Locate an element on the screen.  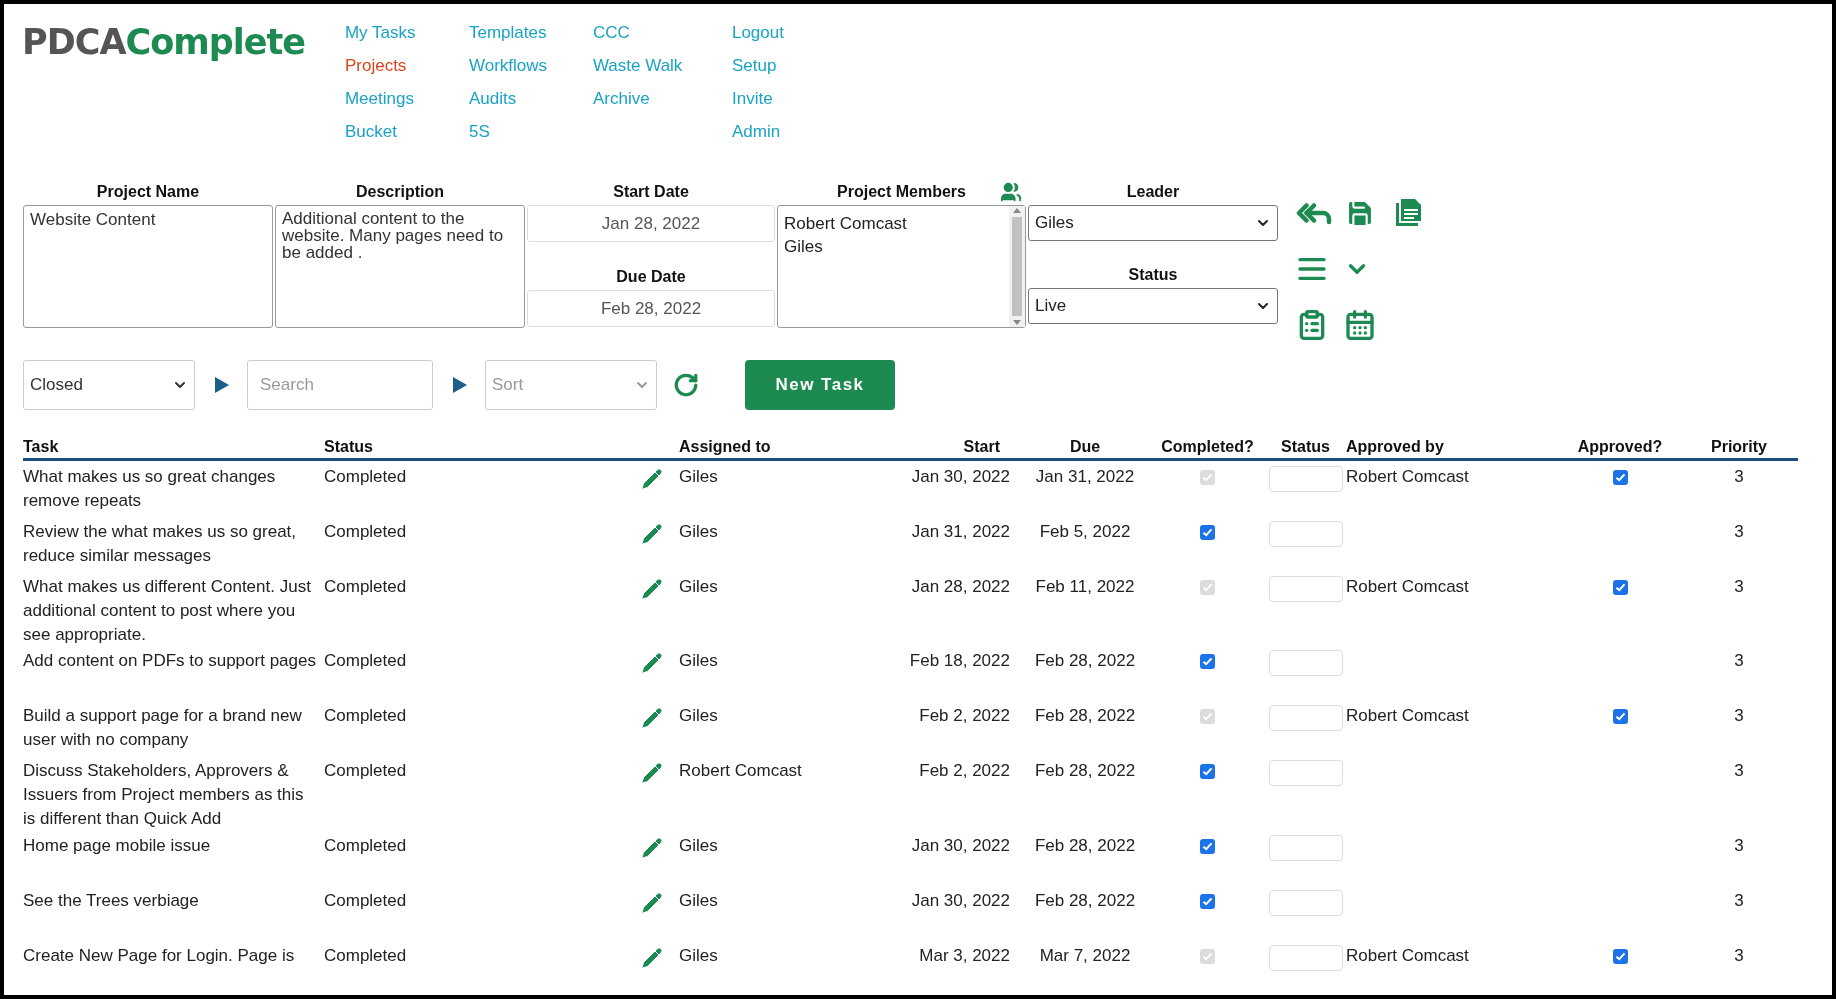
field-label: Project Members is located at coordinates (901, 192).